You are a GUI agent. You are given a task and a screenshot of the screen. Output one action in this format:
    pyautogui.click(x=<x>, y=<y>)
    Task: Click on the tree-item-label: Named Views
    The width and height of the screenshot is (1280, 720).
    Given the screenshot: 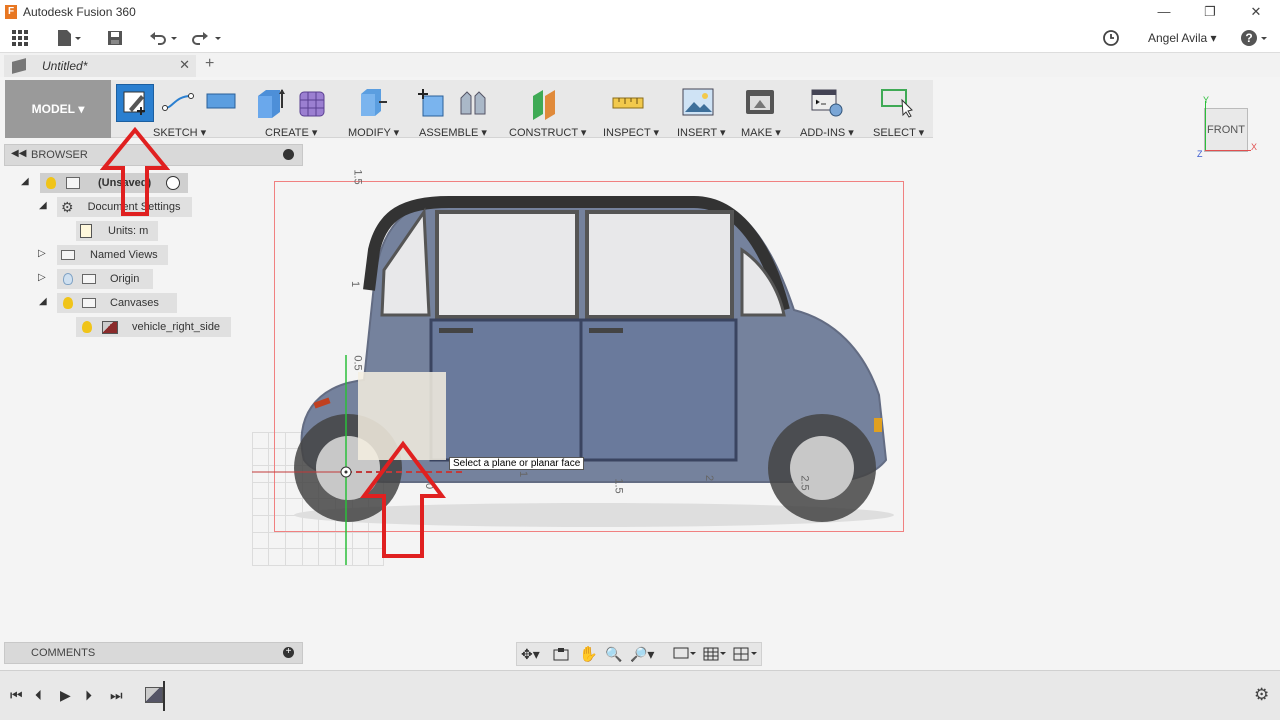 What is the action you would take?
    pyautogui.click(x=124, y=255)
    